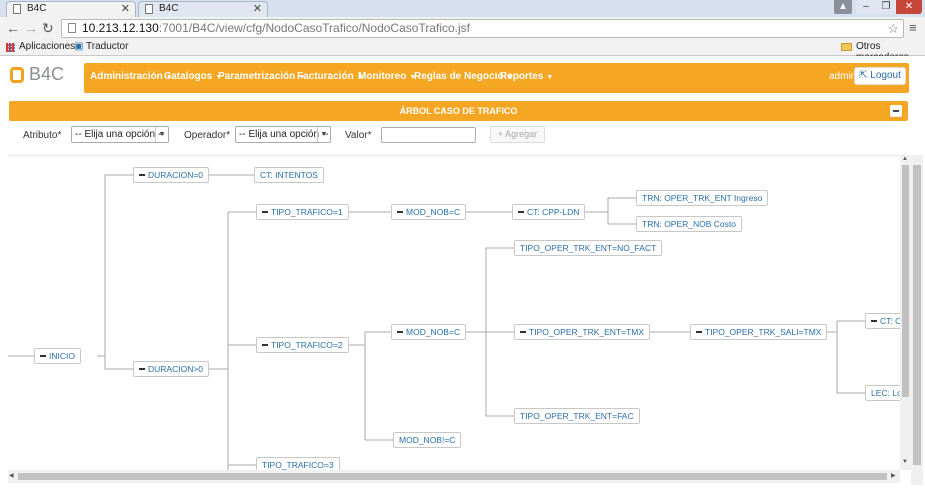  Describe the element at coordinates (13, 28) in the screenshot. I see `back-icon: ←` at that location.